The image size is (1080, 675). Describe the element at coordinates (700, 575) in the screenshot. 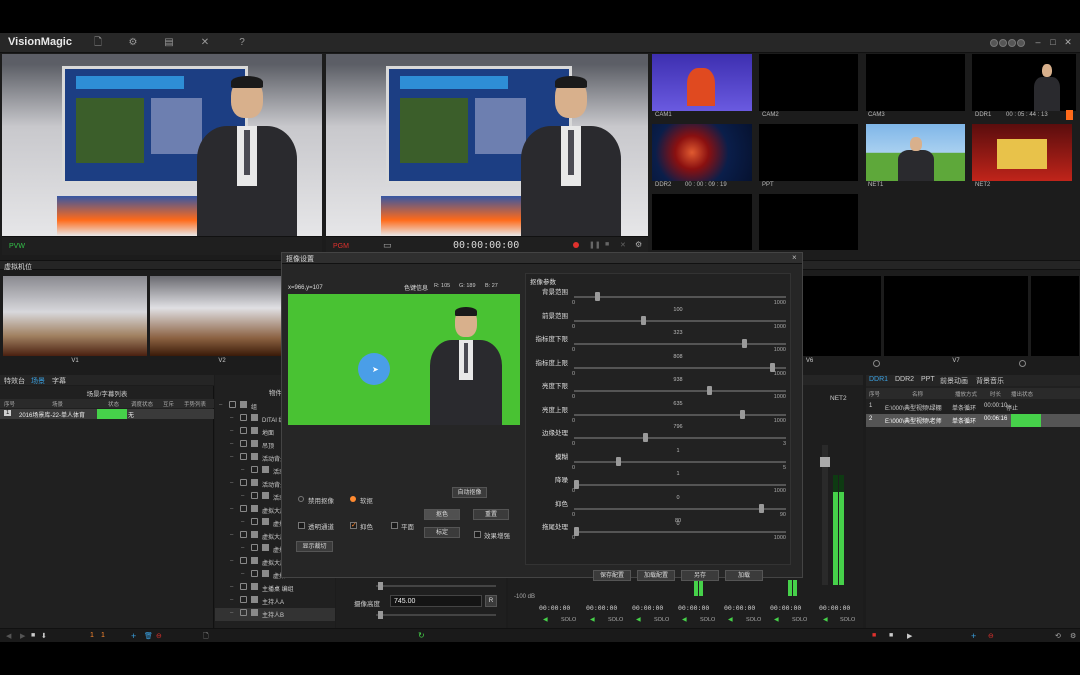

I see `save-as-button: 另存` at that location.